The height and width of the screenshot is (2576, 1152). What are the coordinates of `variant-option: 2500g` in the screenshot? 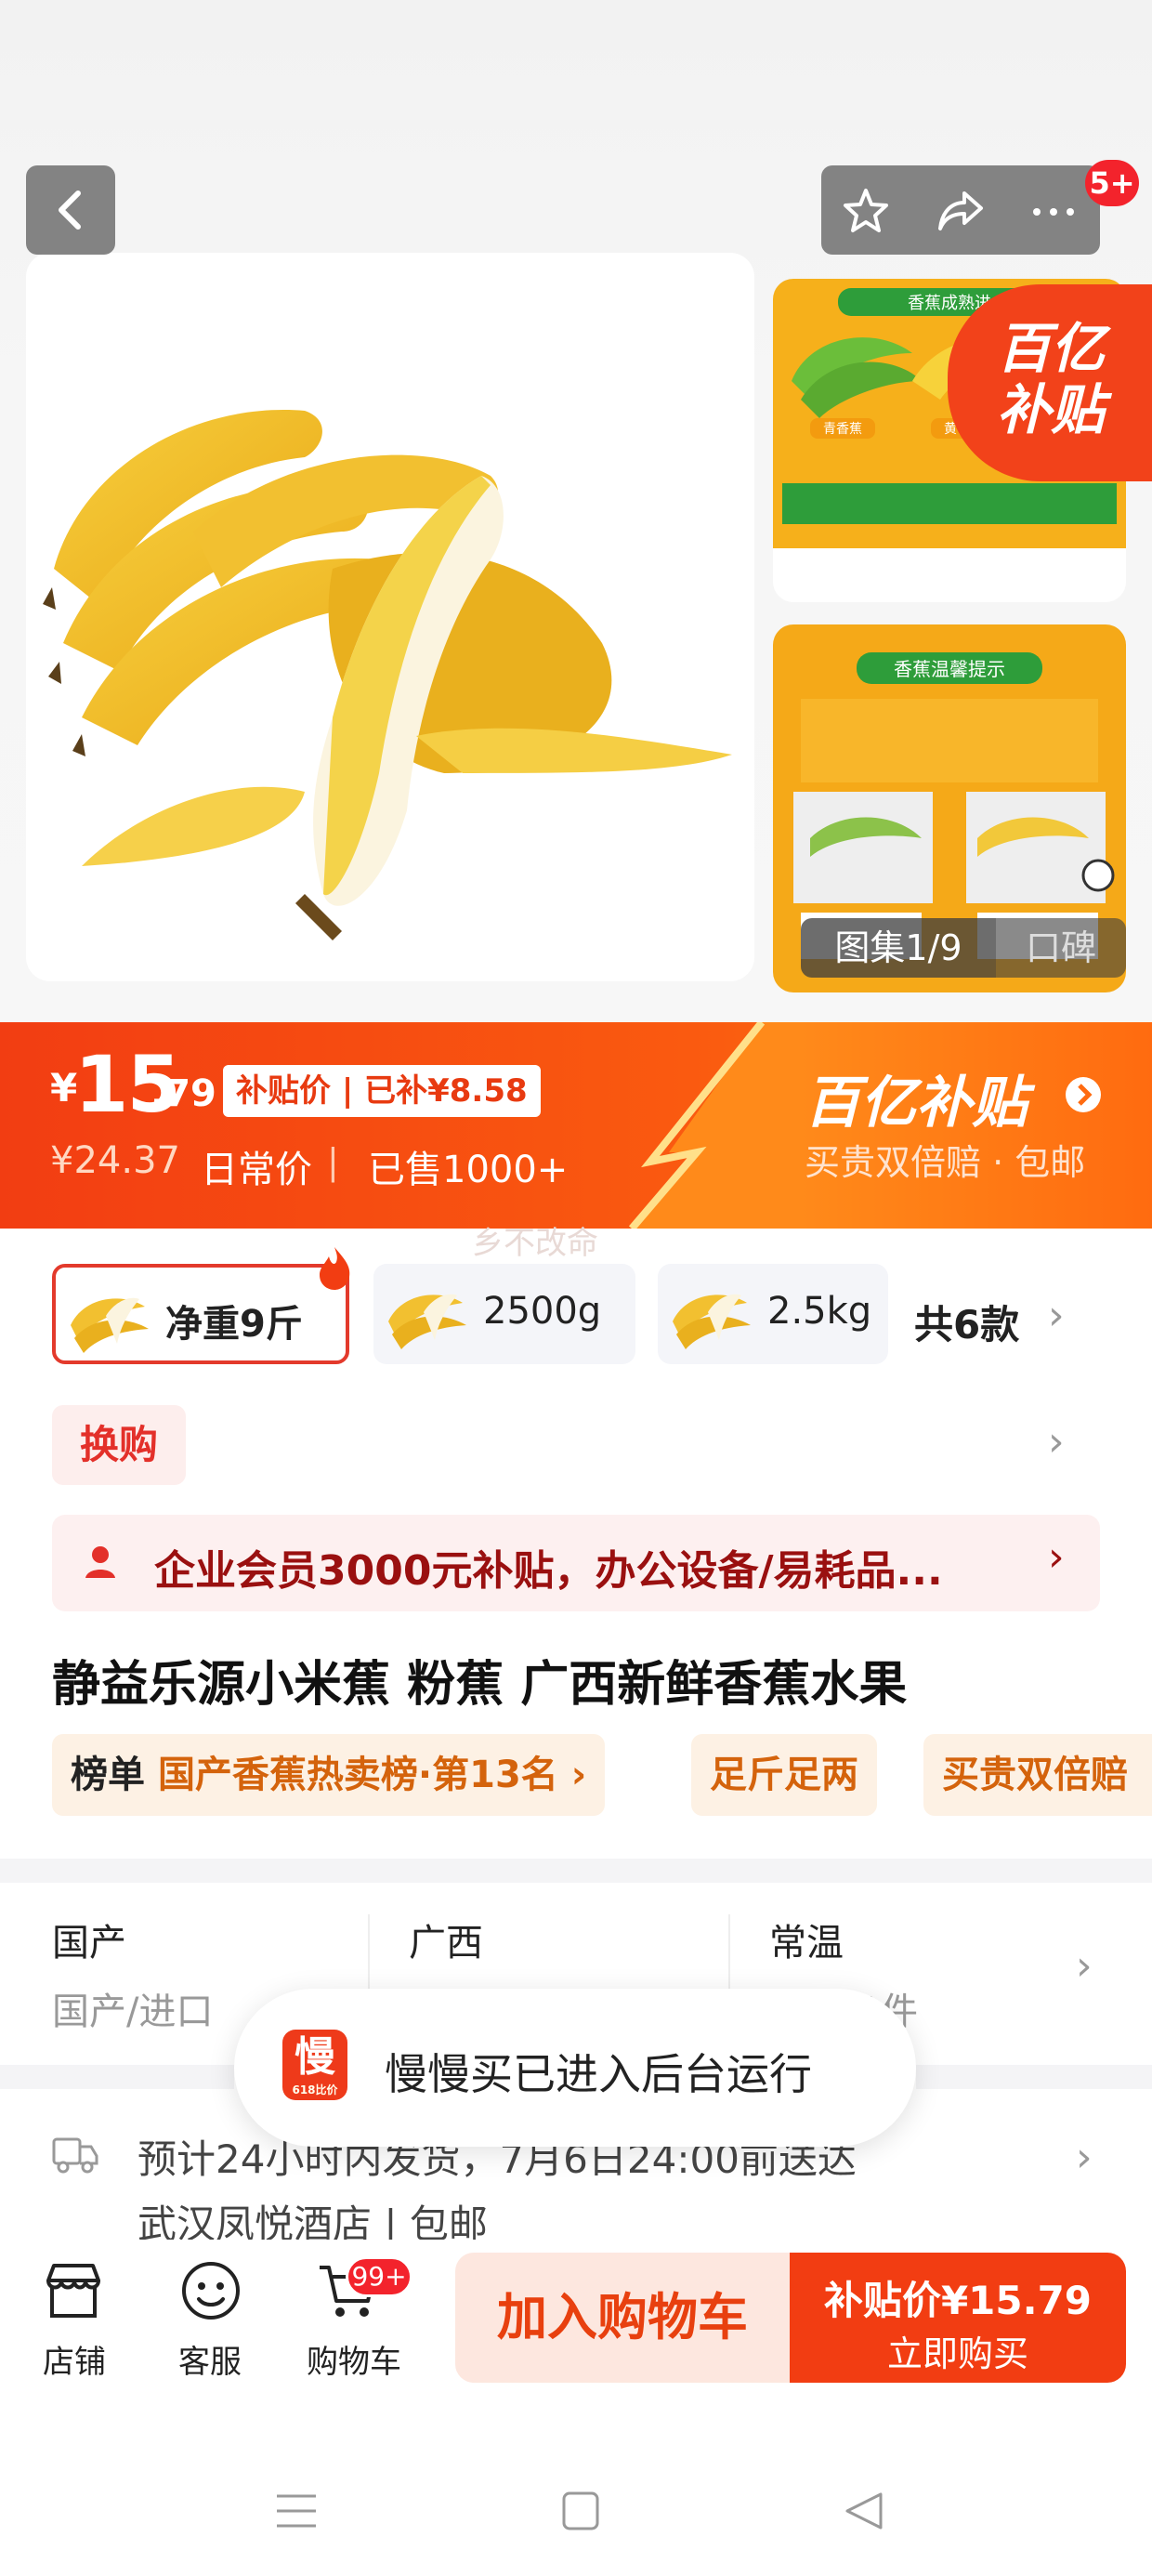 It's located at (504, 1314).